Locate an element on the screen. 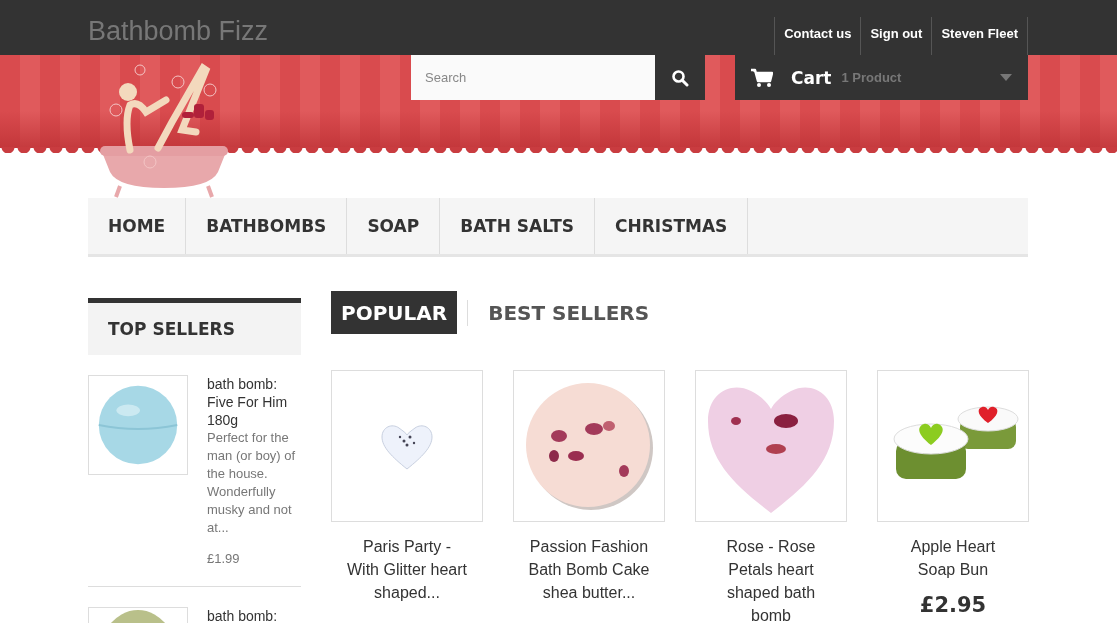  nav-item: CHRISTMAS is located at coordinates (672, 226).